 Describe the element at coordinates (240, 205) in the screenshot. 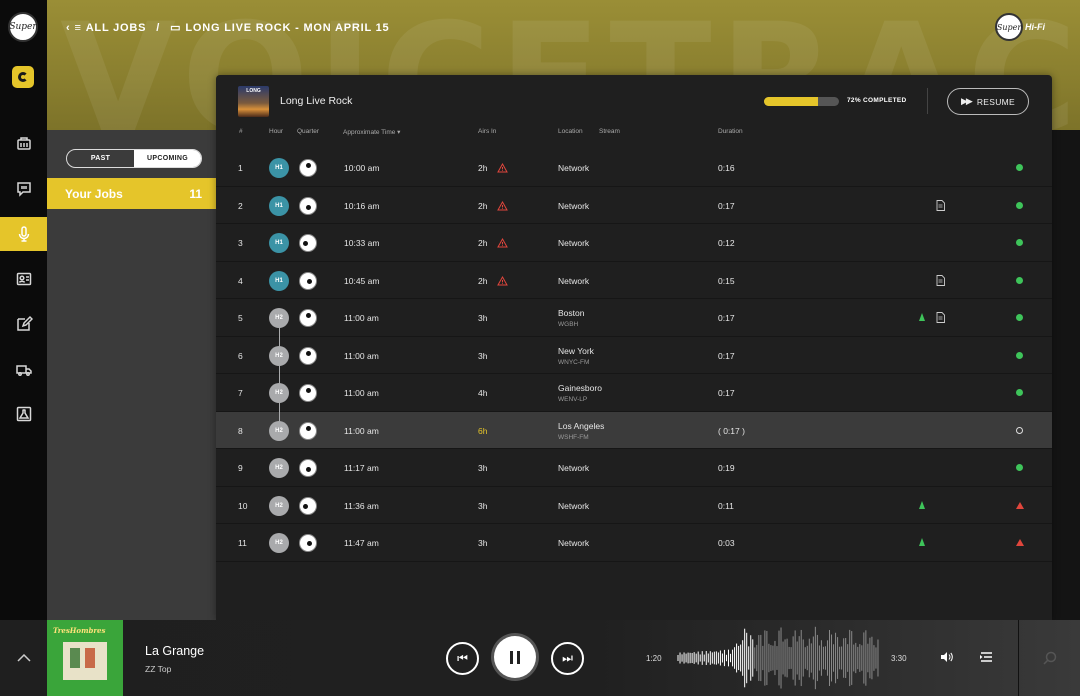

I see `row-number: 2` at that location.